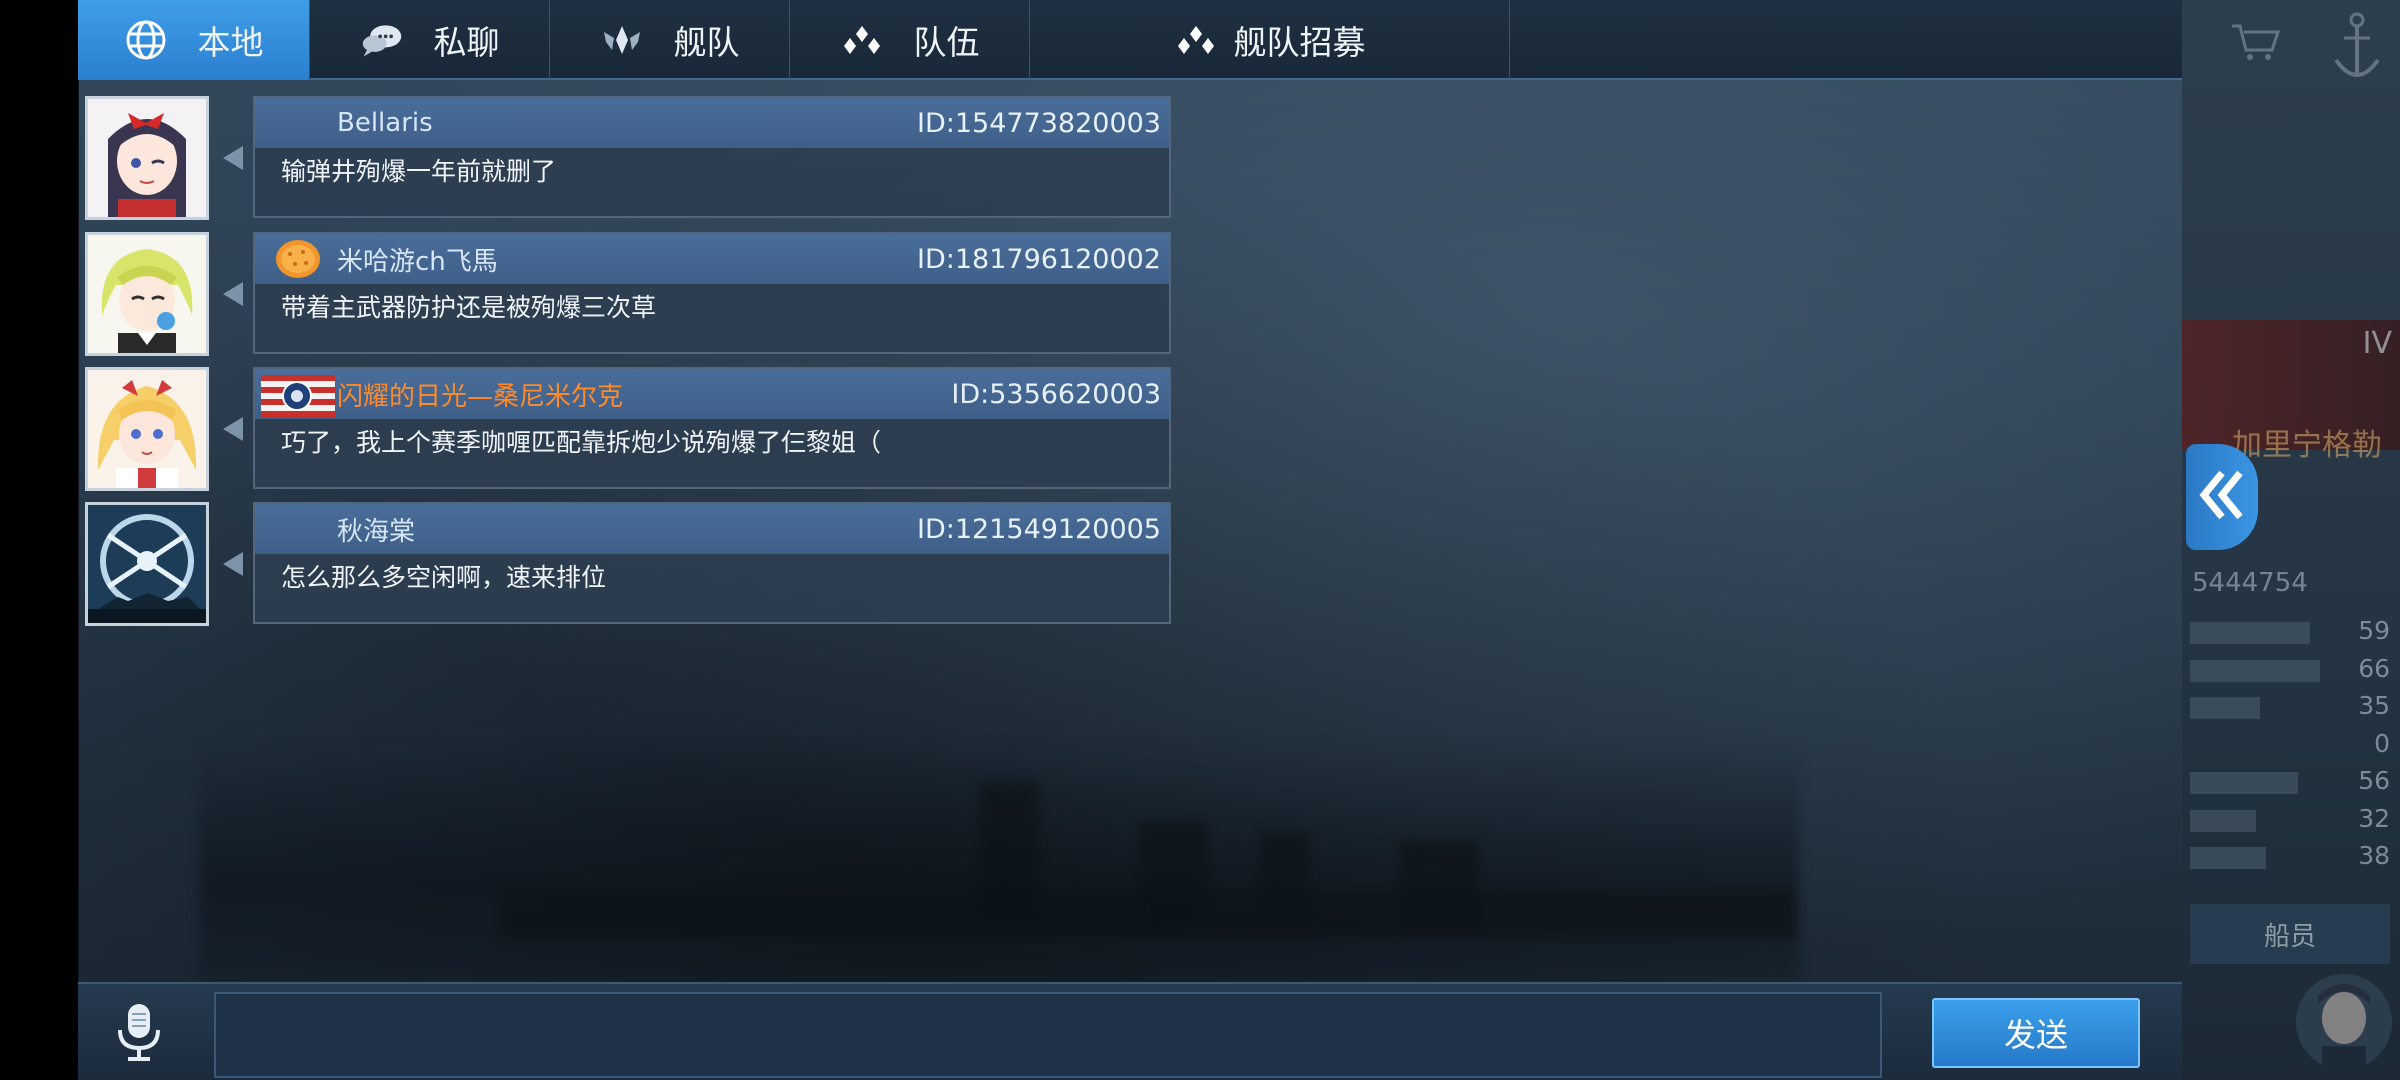 This screenshot has width=2400, height=1080. What do you see at coordinates (2036, 1033) in the screenshot?
I see `send-button: 发送` at bounding box center [2036, 1033].